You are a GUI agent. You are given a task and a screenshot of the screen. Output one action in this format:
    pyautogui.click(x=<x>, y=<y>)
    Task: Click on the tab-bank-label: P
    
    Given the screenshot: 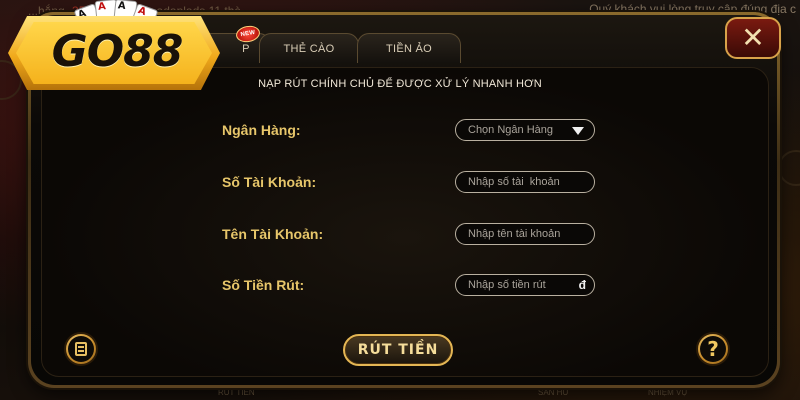 What is the action you would take?
    pyautogui.click(x=246, y=48)
    